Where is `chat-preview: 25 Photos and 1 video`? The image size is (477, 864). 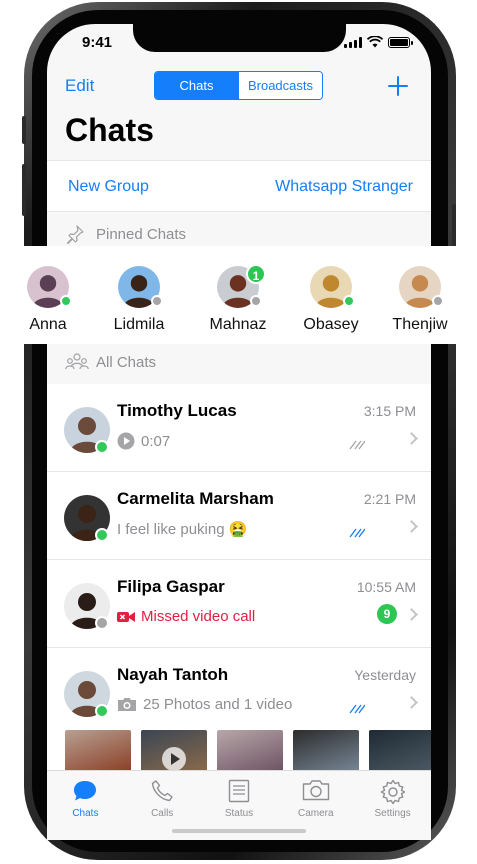 chat-preview: 25 Photos and 1 video is located at coordinates (204, 704).